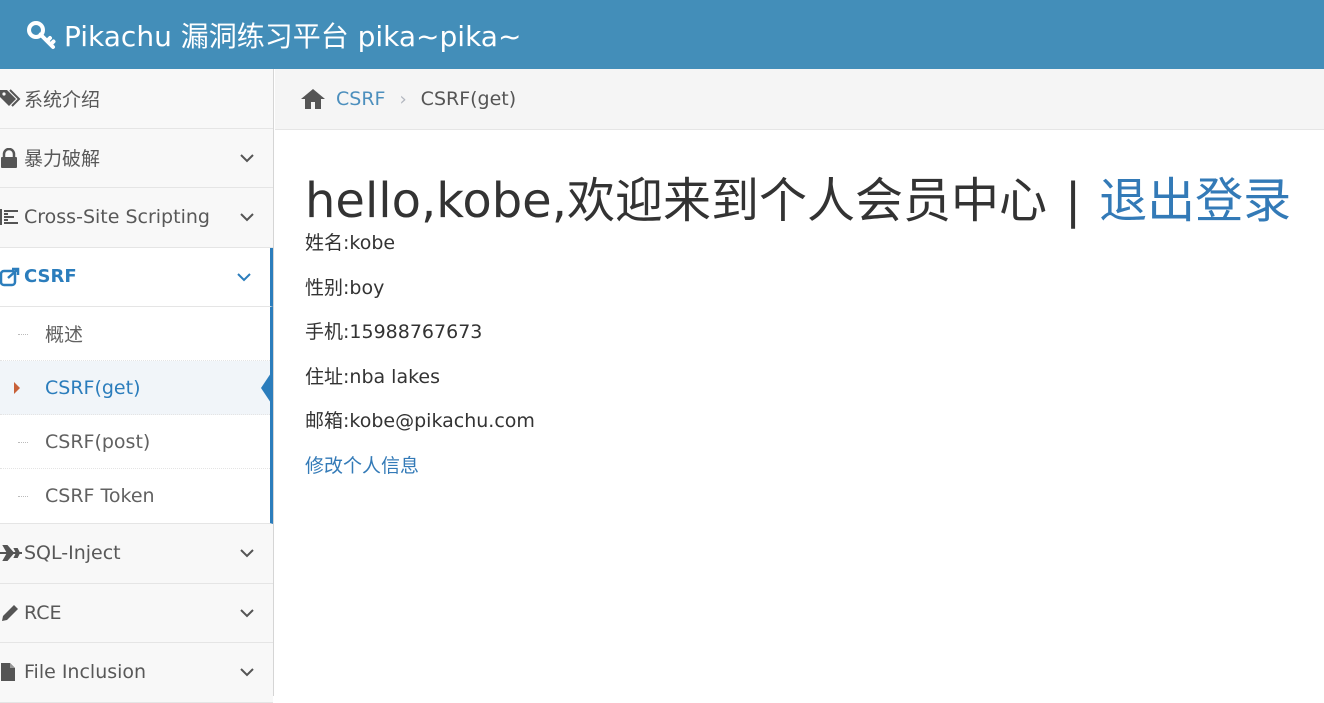 The image size is (1324, 703). Describe the element at coordinates (468, 99) in the screenshot. I see `breadcrumb-current: CSRF(get)` at that location.